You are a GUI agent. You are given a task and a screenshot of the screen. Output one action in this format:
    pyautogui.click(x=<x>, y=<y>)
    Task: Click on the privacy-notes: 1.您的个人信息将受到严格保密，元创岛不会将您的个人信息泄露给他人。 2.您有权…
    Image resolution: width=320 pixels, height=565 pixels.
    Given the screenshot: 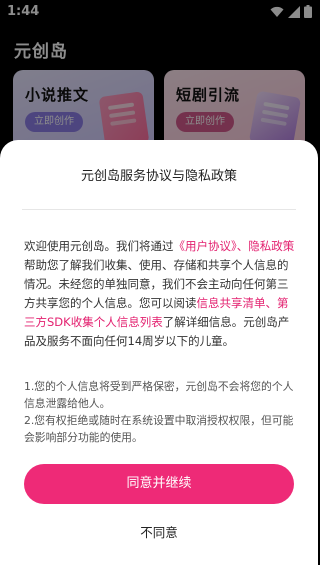 What is the action you would take?
    pyautogui.click(x=160, y=412)
    